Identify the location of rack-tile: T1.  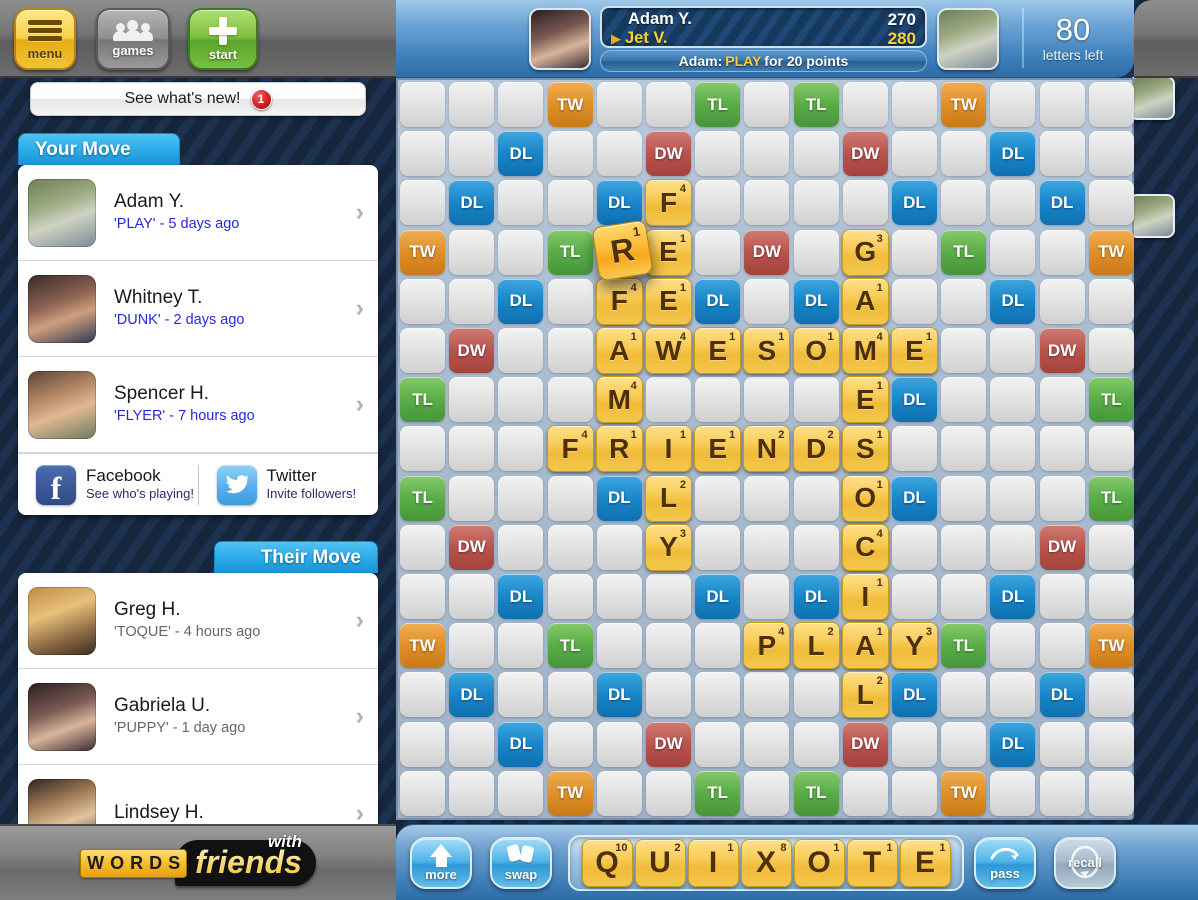
(872, 863).